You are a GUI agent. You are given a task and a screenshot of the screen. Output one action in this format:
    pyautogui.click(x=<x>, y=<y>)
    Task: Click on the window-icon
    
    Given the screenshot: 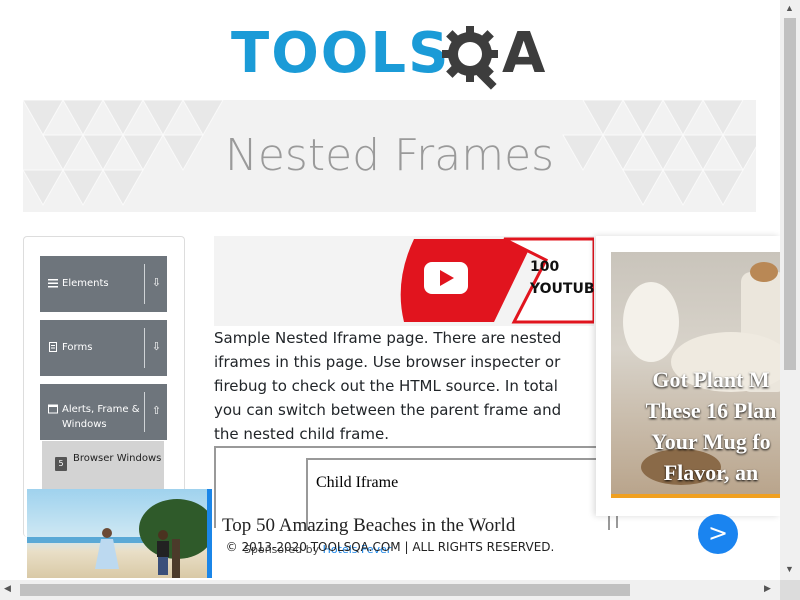 What is the action you would take?
    pyautogui.click(x=53, y=409)
    